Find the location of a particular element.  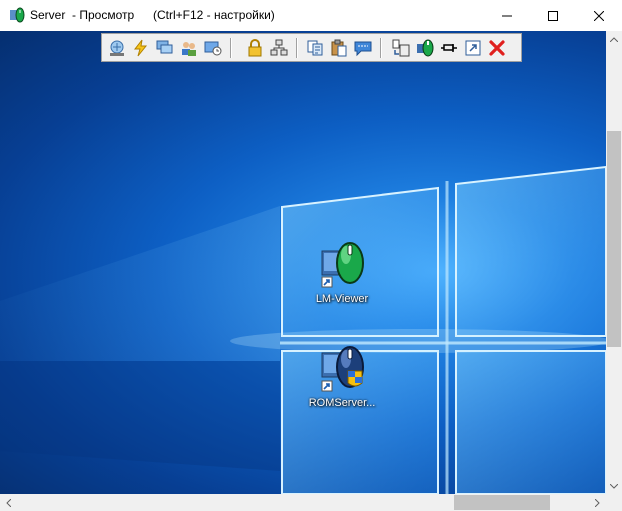

chat-icon is located at coordinates (363, 49).